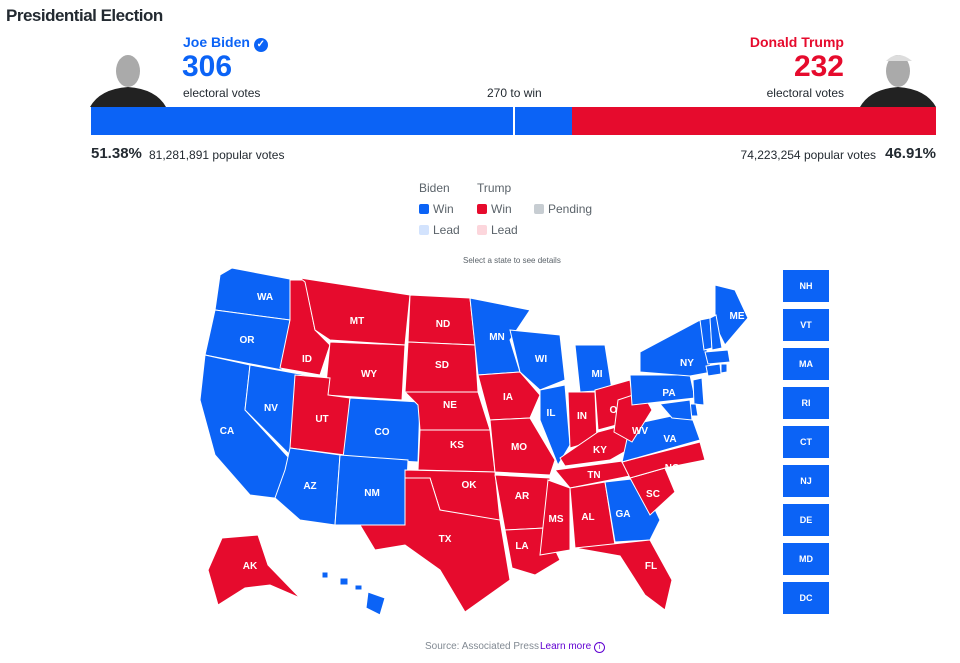  I want to click on state-button-ct: CT, so click(806, 442).